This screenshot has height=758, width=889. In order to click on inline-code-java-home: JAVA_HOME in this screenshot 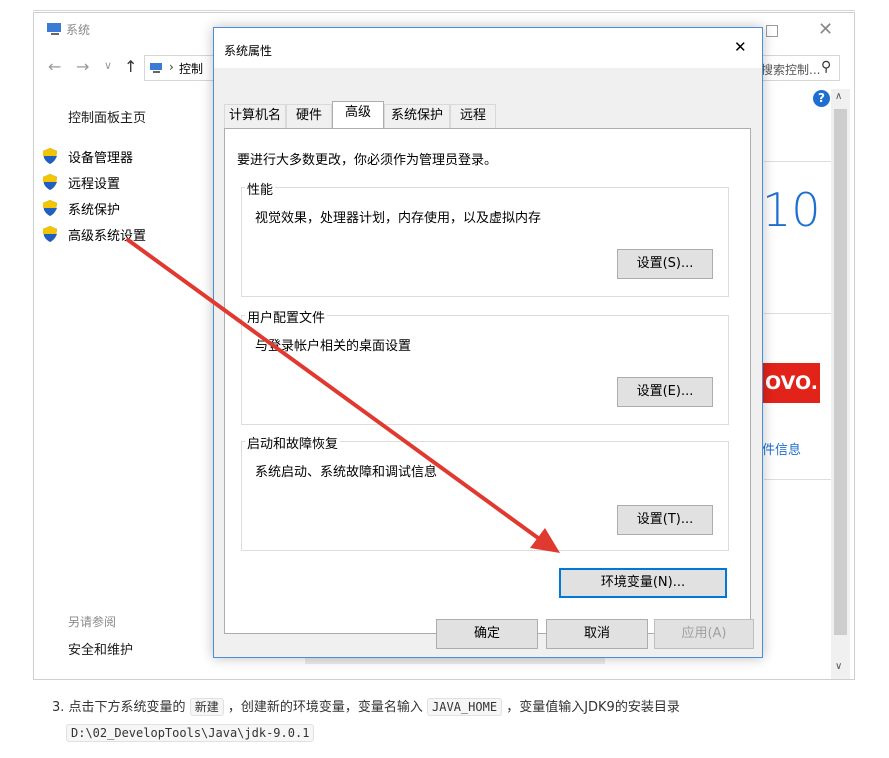, I will do `click(465, 707)`.